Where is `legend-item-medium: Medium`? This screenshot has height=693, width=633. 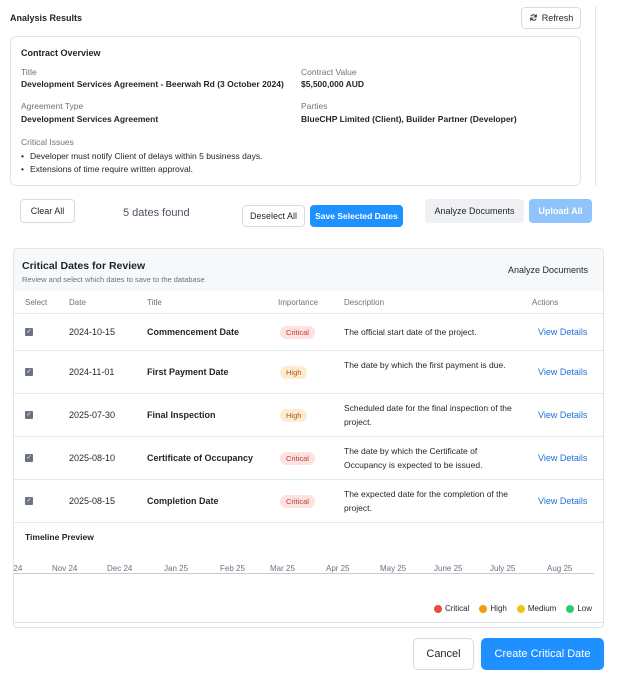 legend-item-medium: Medium is located at coordinates (536, 608).